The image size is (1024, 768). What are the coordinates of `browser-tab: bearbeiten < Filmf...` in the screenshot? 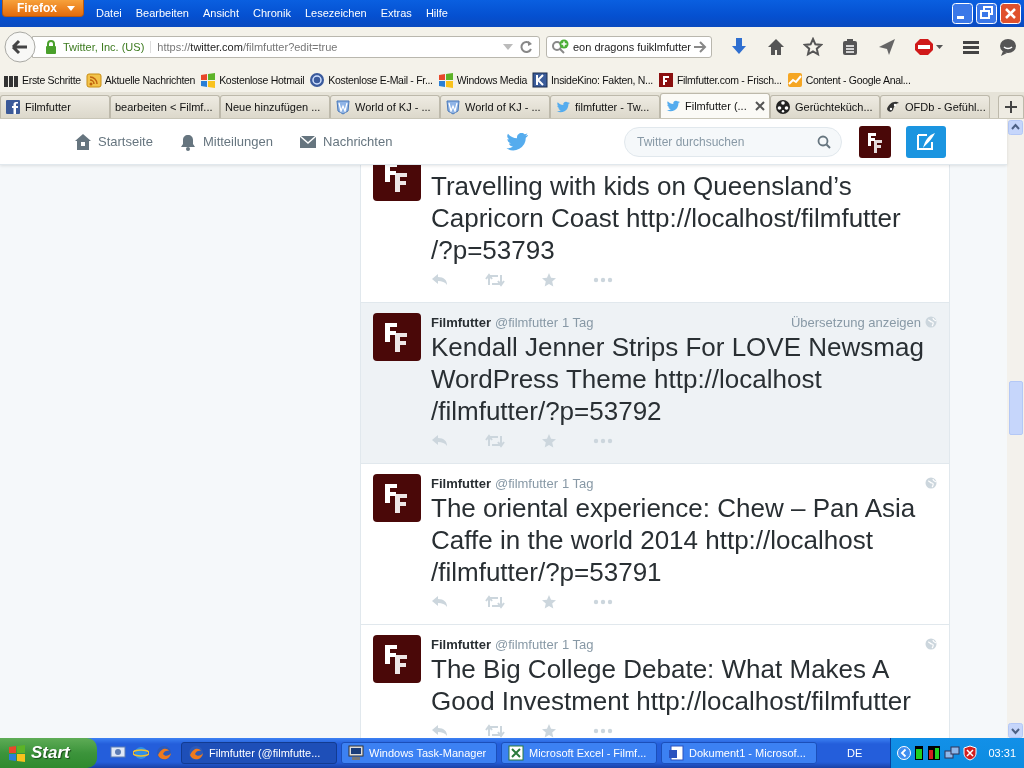 It's located at (165, 106).